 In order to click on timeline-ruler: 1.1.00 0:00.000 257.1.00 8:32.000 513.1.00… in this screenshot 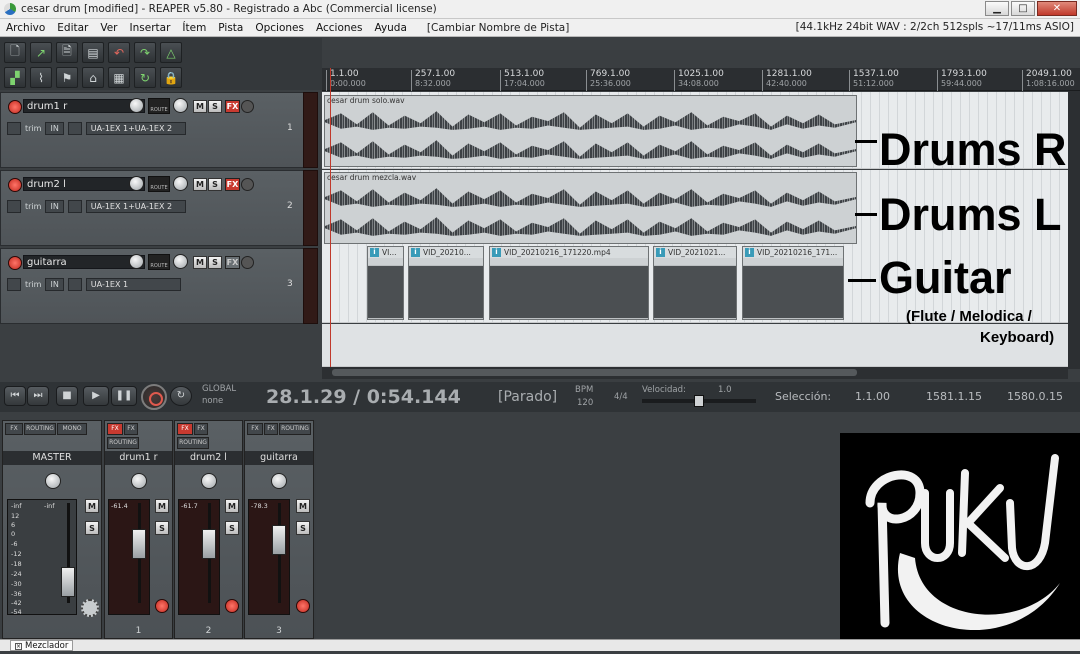, I will do `click(701, 79)`.